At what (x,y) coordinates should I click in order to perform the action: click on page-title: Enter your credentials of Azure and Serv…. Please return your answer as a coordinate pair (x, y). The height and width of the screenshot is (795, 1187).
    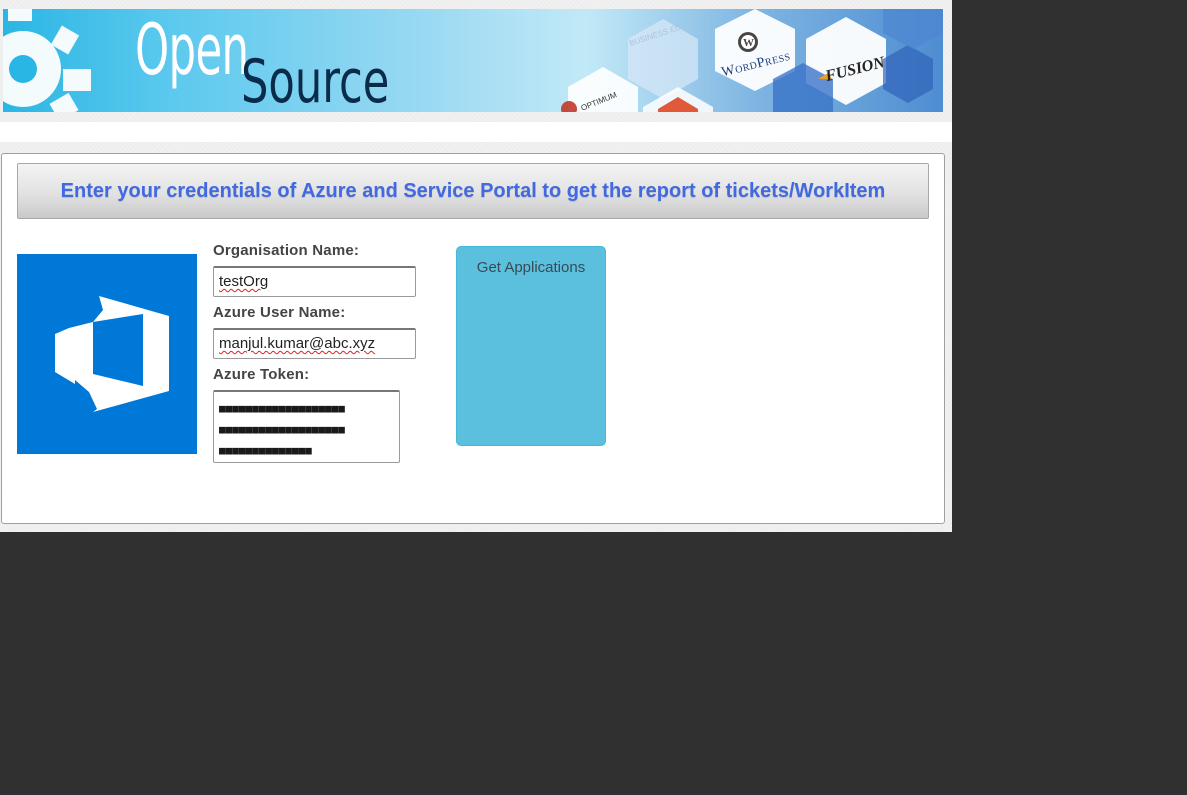
    Looking at the image, I should click on (473, 190).